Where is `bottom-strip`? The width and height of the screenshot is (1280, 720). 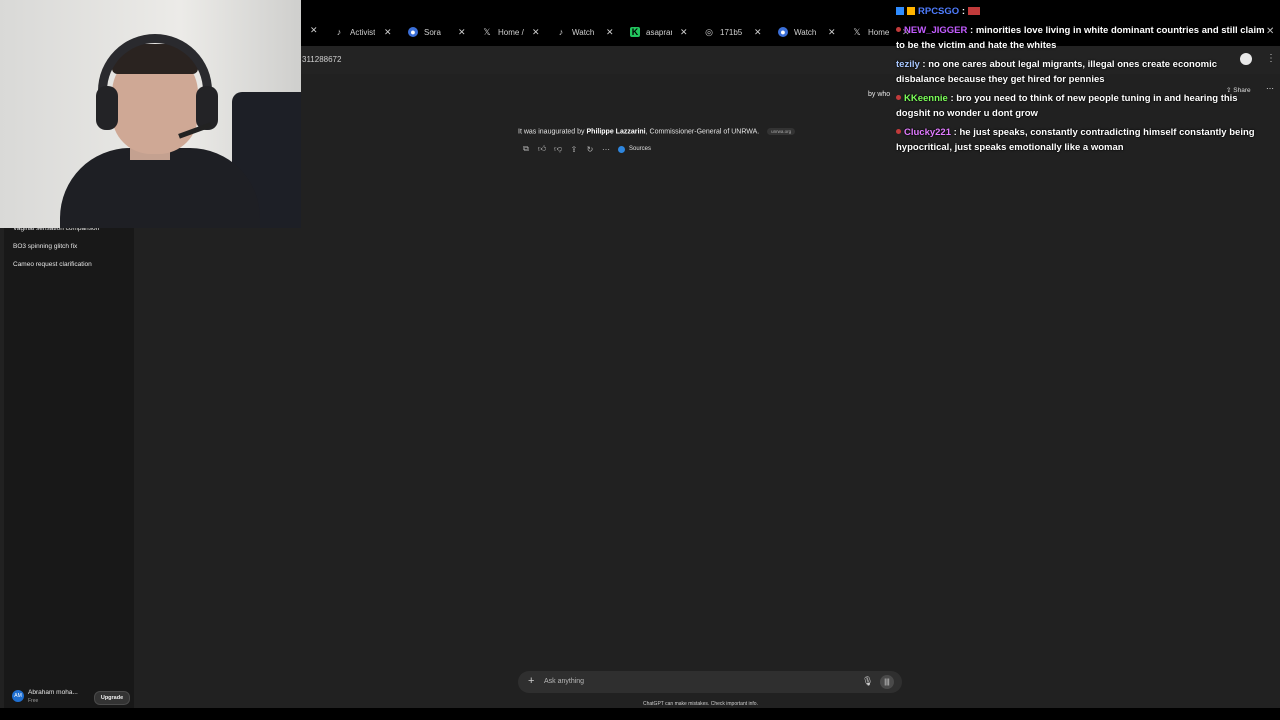 bottom-strip is located at coordinates (640, 714).